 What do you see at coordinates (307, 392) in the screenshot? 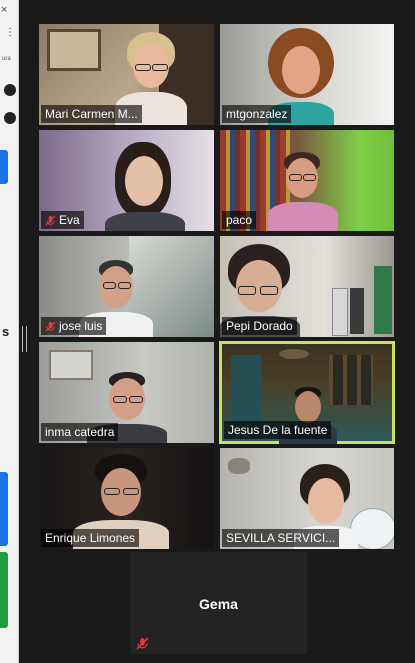
I see `participant-tile-active-speaker: Jesus De la fuente` at bounding box center [307, 392].